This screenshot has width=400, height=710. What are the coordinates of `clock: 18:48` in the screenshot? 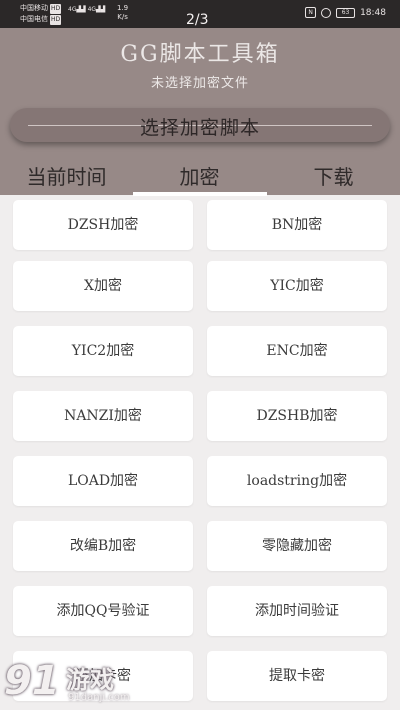 It's located at (373, 12).